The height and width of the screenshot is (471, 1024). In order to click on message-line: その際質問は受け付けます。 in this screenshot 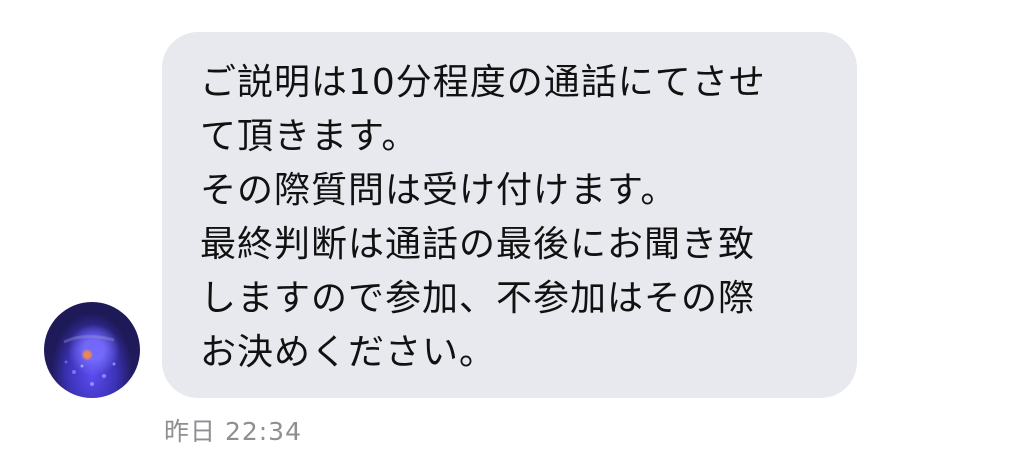, I will do `click(439, 190)`.